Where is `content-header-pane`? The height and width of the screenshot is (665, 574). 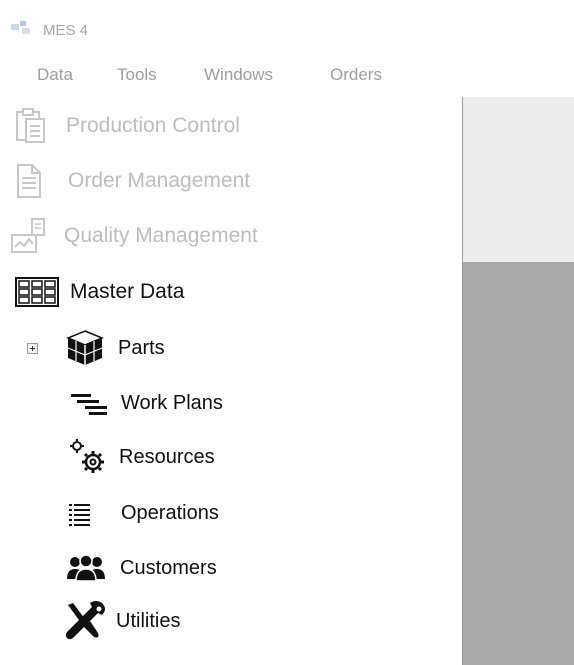
content-header-pane is located at coordinates (518, 179).